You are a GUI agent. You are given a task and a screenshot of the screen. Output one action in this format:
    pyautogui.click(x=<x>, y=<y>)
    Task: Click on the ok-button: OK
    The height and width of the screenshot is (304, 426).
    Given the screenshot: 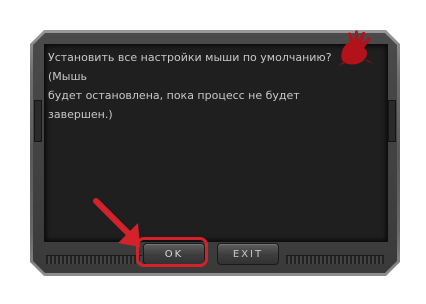 What is the action you would take?
    pyautogui.click(x=174, y=254)
    